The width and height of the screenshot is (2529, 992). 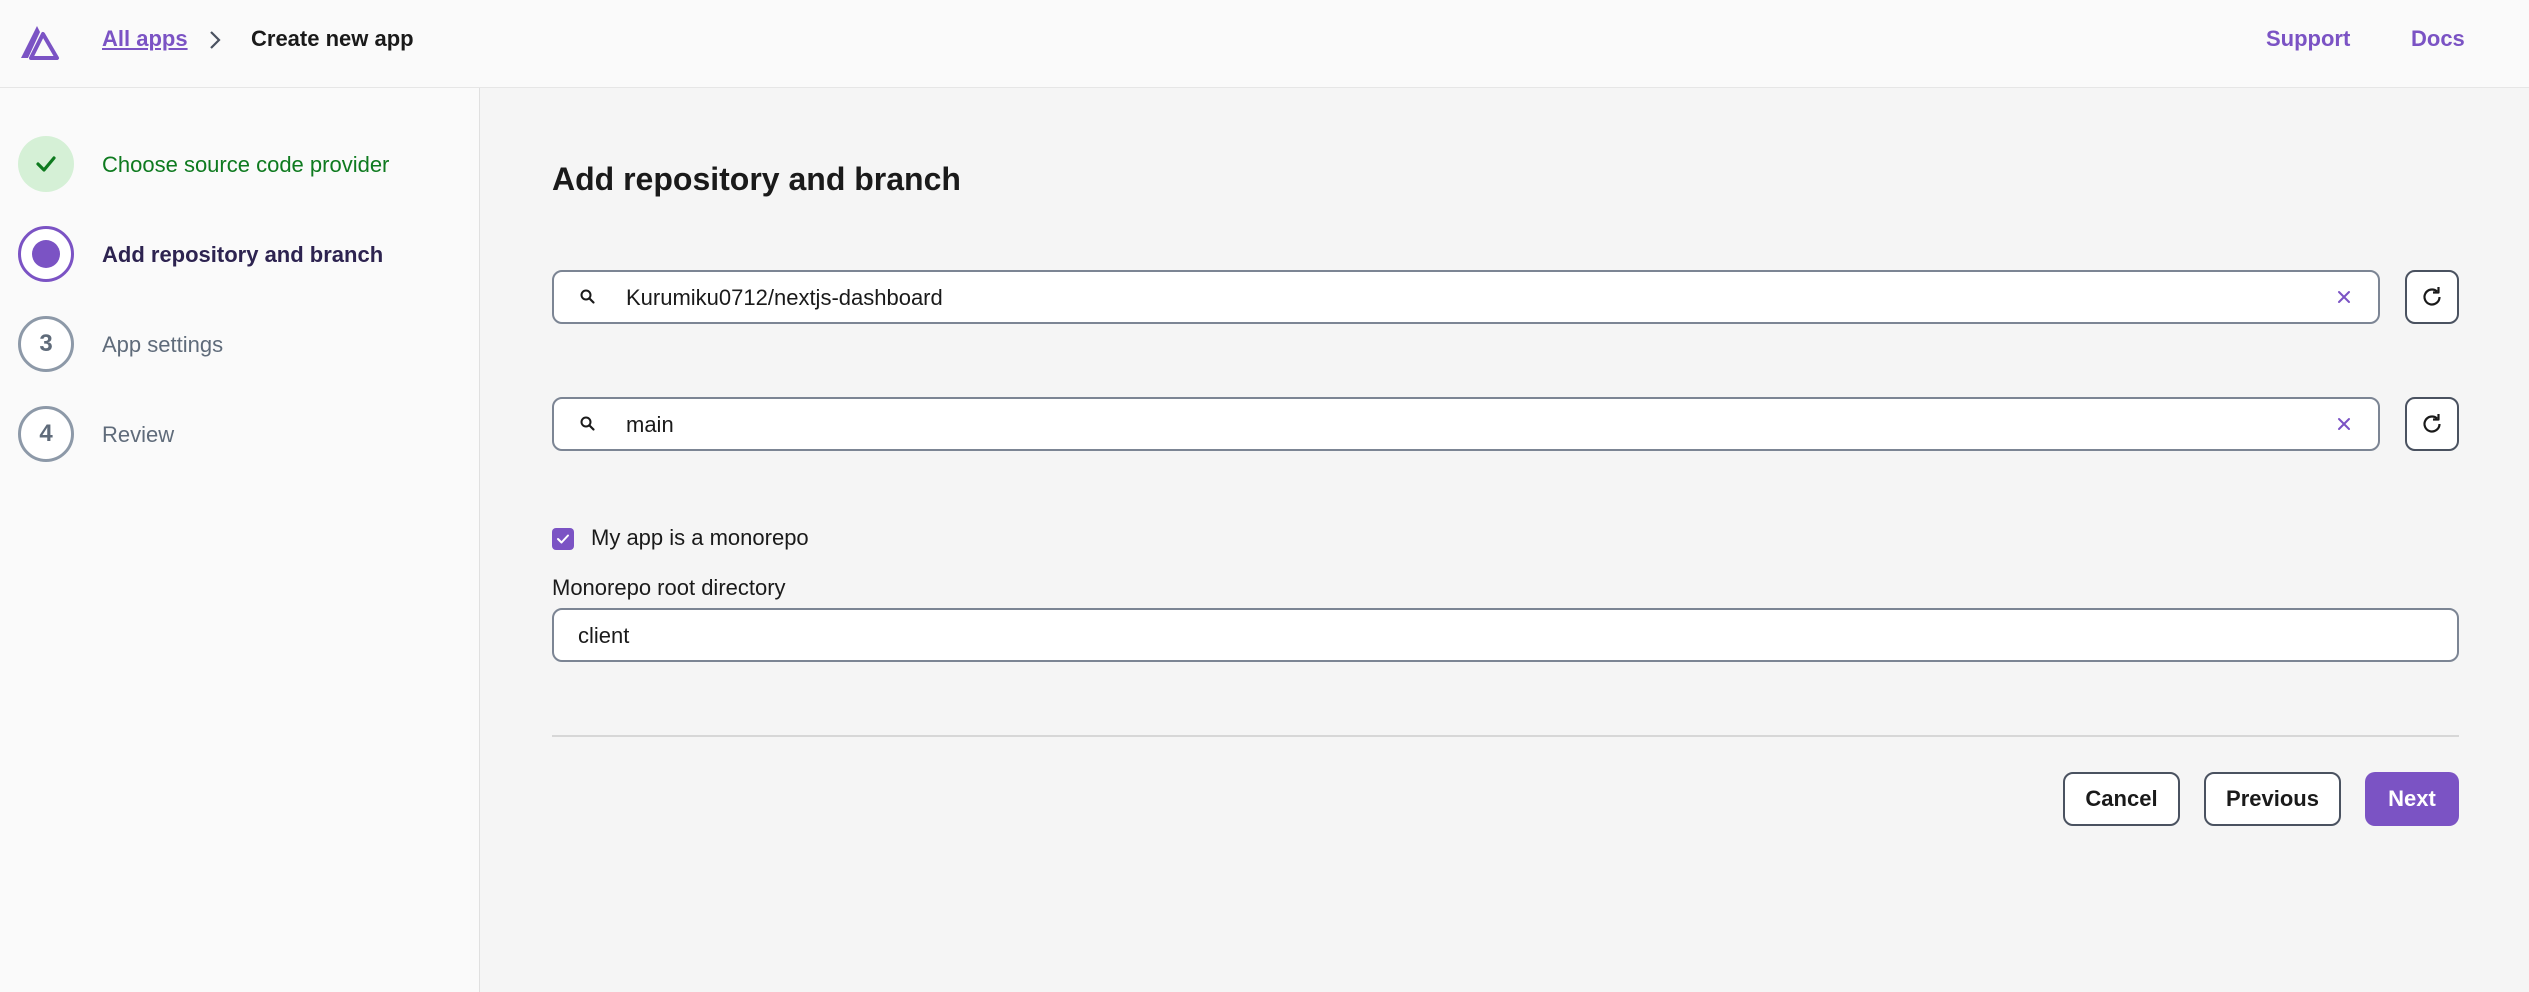 What do you see at coordinates (39, 40) in the screenshot?
I see `amplify-logo-icon` at bounding box center [39, 40].